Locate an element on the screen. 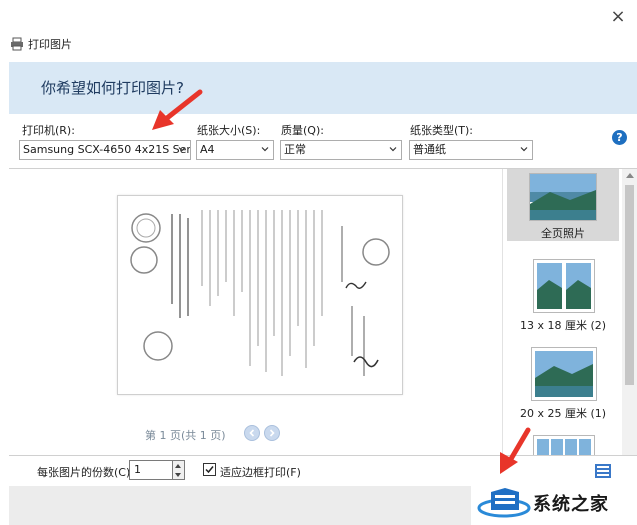  title-bar: 打印图片 is located at coordinates (318, 44).